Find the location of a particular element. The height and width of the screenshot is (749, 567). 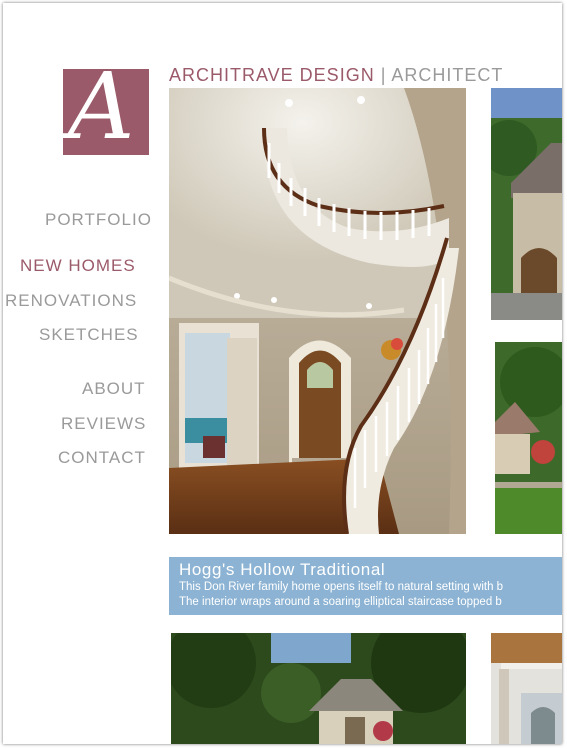

site-name: ARCHITRAVE DESIGN is located at coordinates (272, 75).